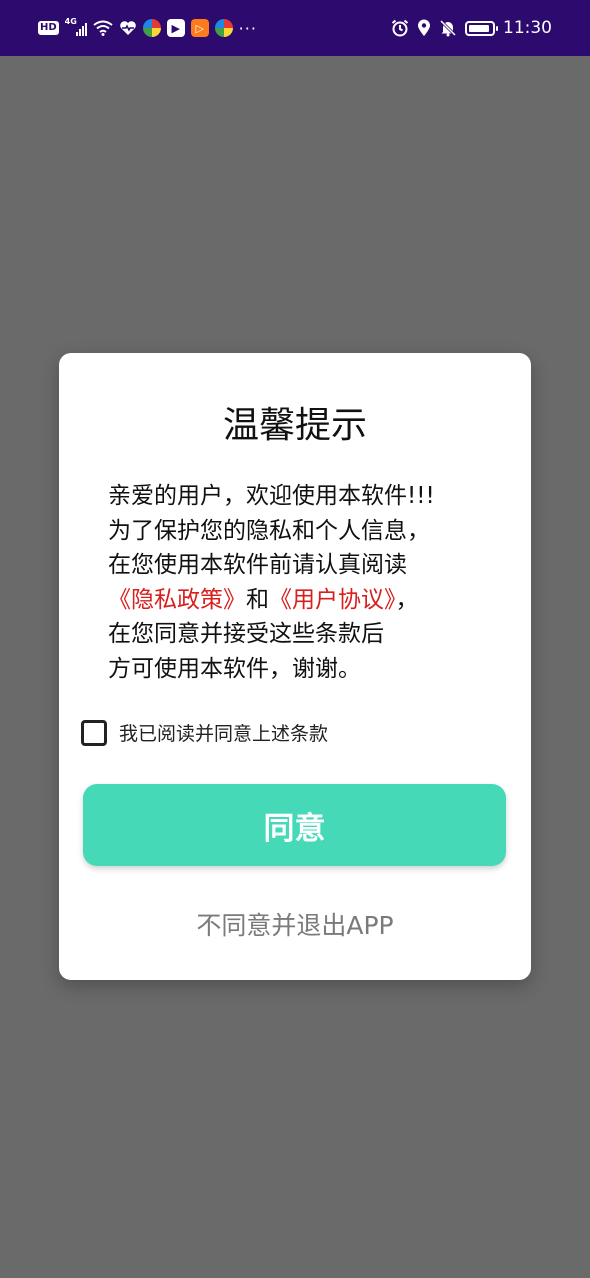 The image size is (590, 1278). What do you see at coordinates (481, 28) in the screenshot?
I see `battery-icon` at bounding box center [481, 28].